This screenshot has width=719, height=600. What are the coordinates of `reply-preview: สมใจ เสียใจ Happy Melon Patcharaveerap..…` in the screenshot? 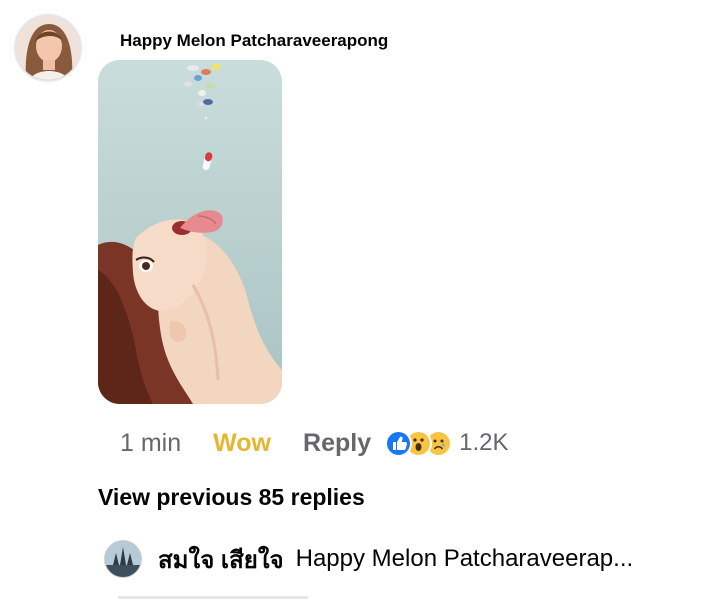 It's located at (368, 559).